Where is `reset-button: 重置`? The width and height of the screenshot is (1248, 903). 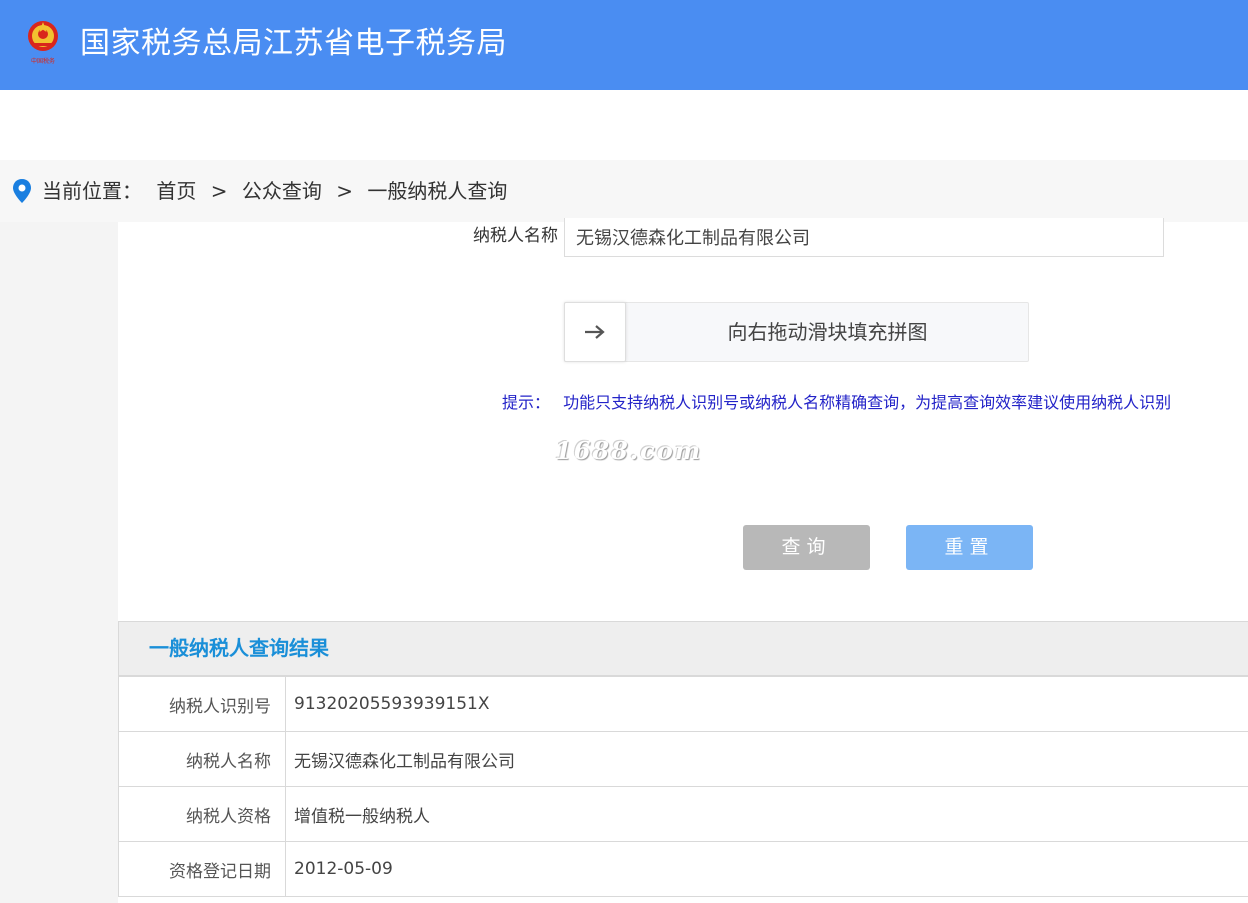
reset-button: 重置 is located at coordinates (969, 547).